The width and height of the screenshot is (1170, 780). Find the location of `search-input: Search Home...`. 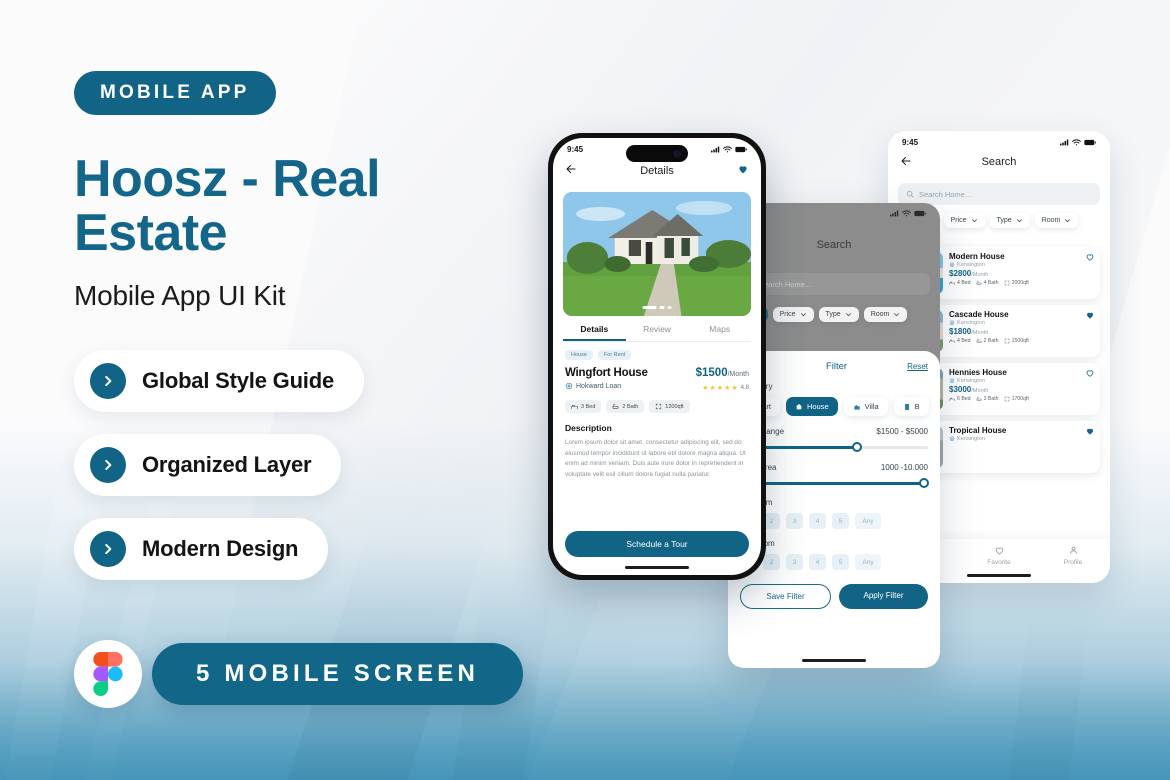

search-input: Search Home... is located at coordinates (999, 194).